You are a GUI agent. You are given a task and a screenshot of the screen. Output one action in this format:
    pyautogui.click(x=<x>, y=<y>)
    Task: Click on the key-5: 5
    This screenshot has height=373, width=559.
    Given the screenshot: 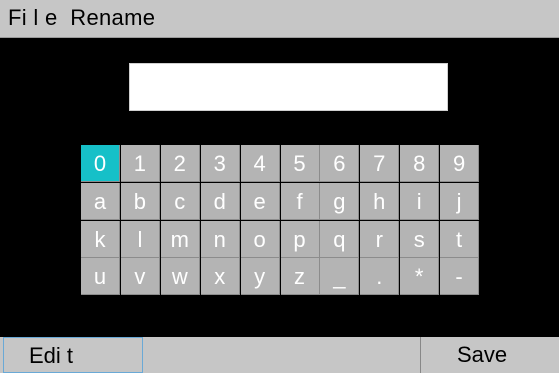 What is the action you would take?
    pyautogui.click(x=300, y=163)
    